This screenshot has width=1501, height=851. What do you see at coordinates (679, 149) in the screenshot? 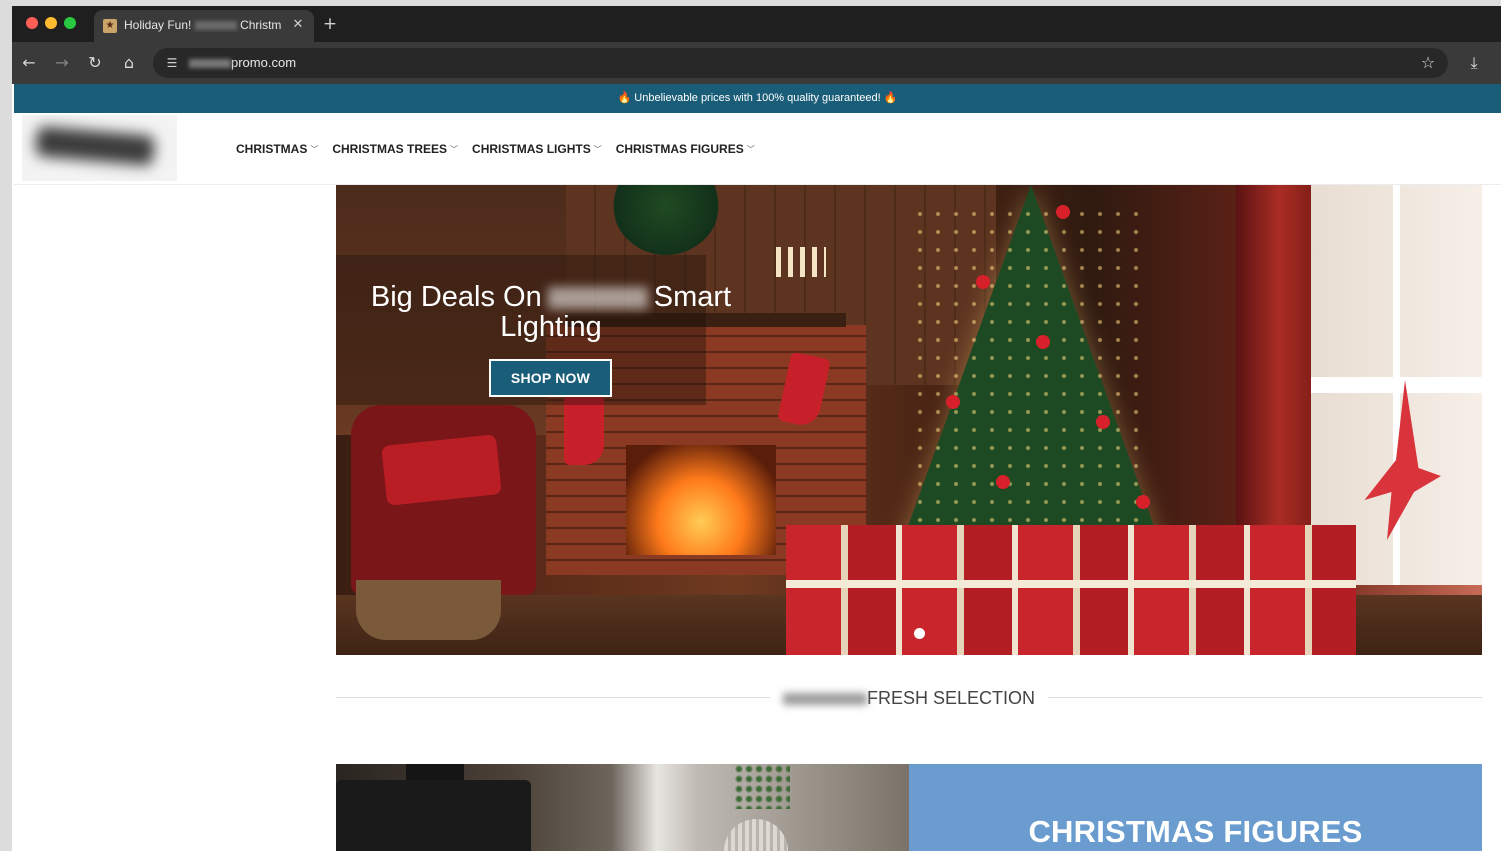
I see `nav-item-label: CHRISTMAS FIGURES` at bounding box center [679, 149].